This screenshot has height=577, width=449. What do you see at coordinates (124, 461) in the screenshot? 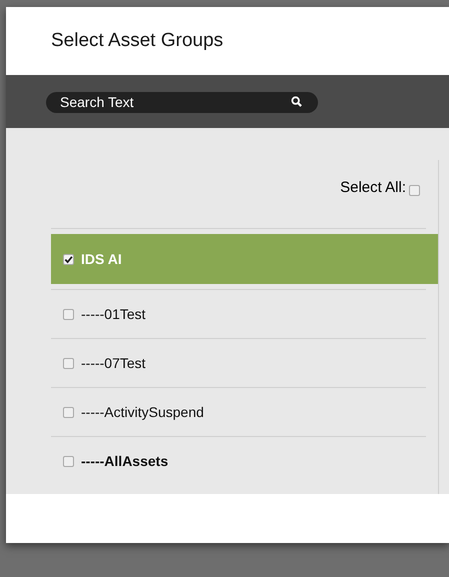
I see `group-name: -----AllAssets` at bounding box center [124, 461].